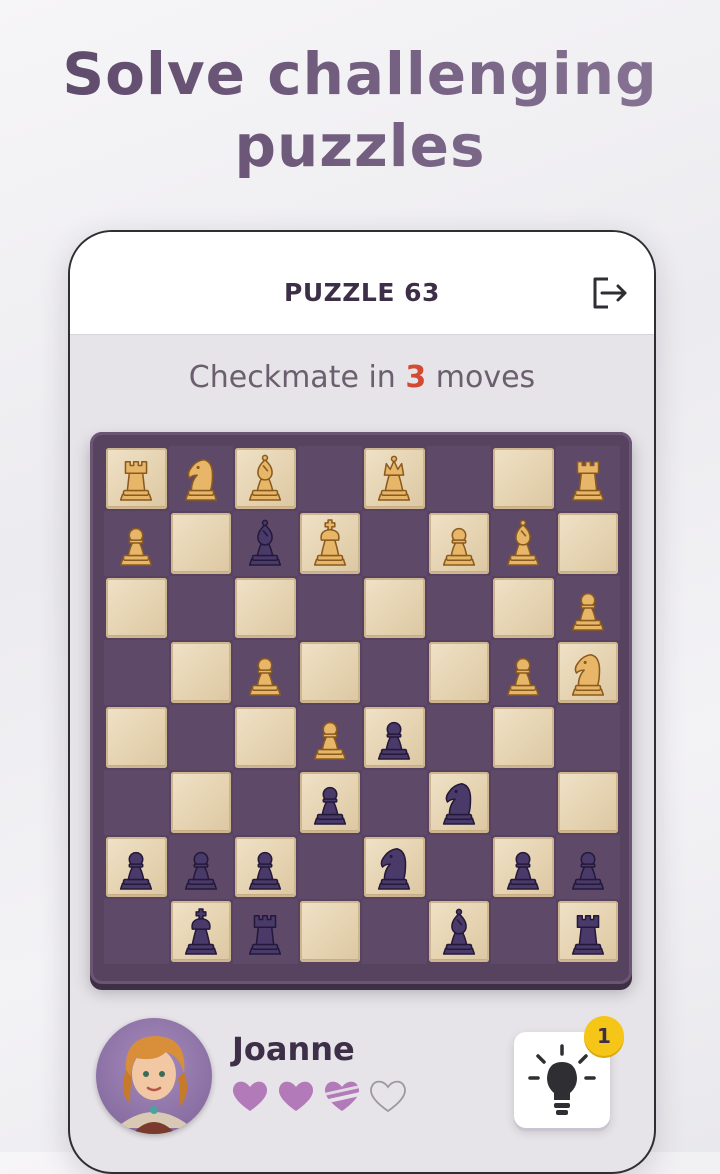 Image resolution: width=720 pixels, height=1174 pixels. I want to click on black-king-icon, so click(201, 932).